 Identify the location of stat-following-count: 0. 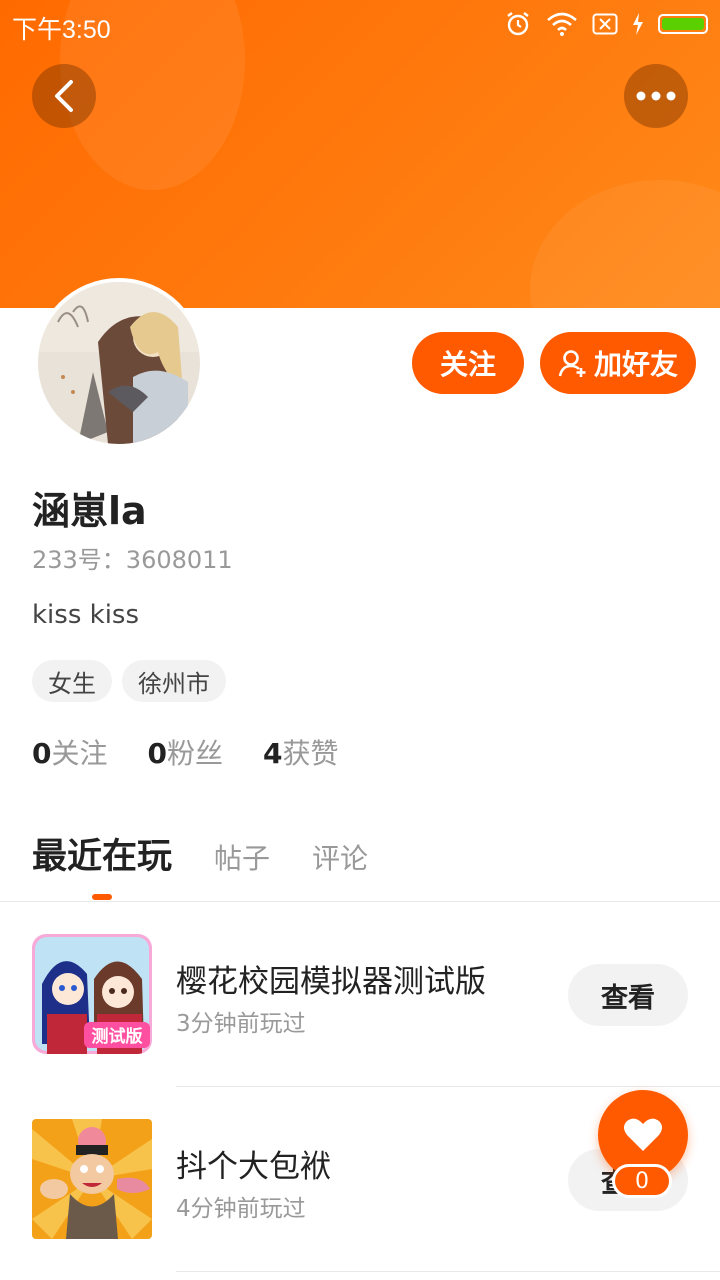
(42, 753).